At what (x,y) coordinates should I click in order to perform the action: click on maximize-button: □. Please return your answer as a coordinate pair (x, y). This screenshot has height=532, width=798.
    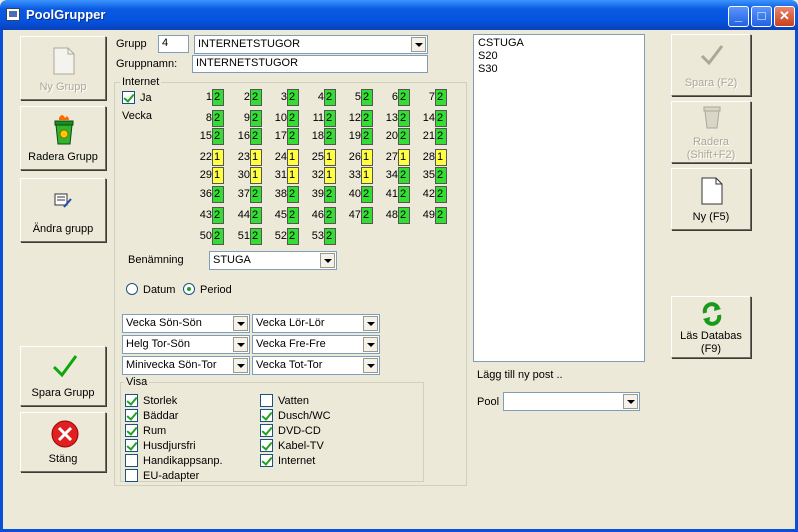
    Looking at the image, I should click on (761, 16).